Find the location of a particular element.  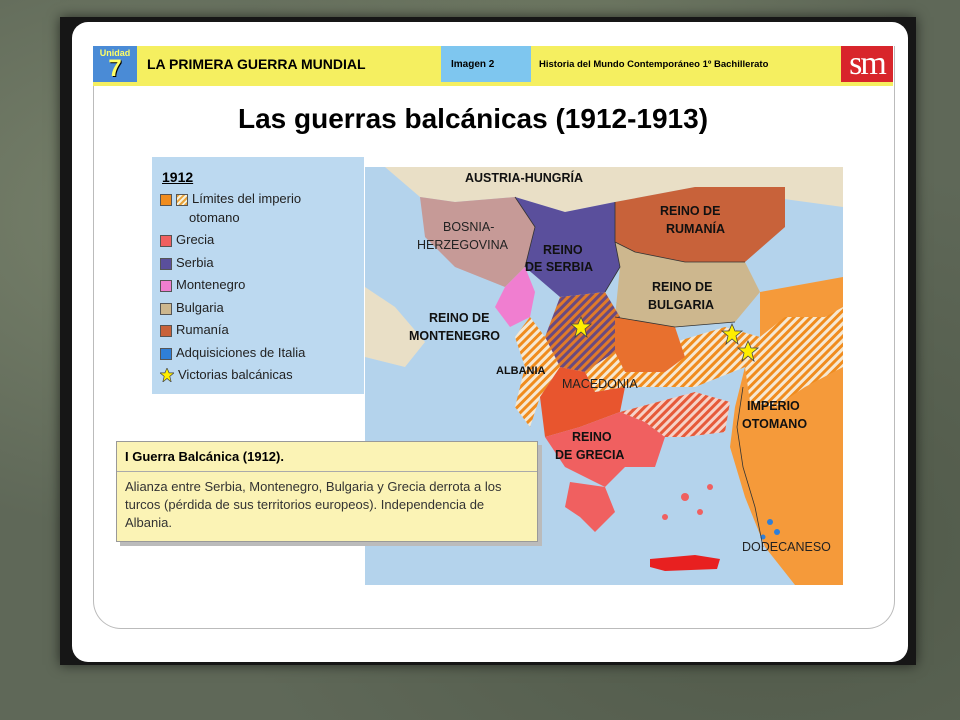

publisher-logo: sm is located at coordinates (867, 63).